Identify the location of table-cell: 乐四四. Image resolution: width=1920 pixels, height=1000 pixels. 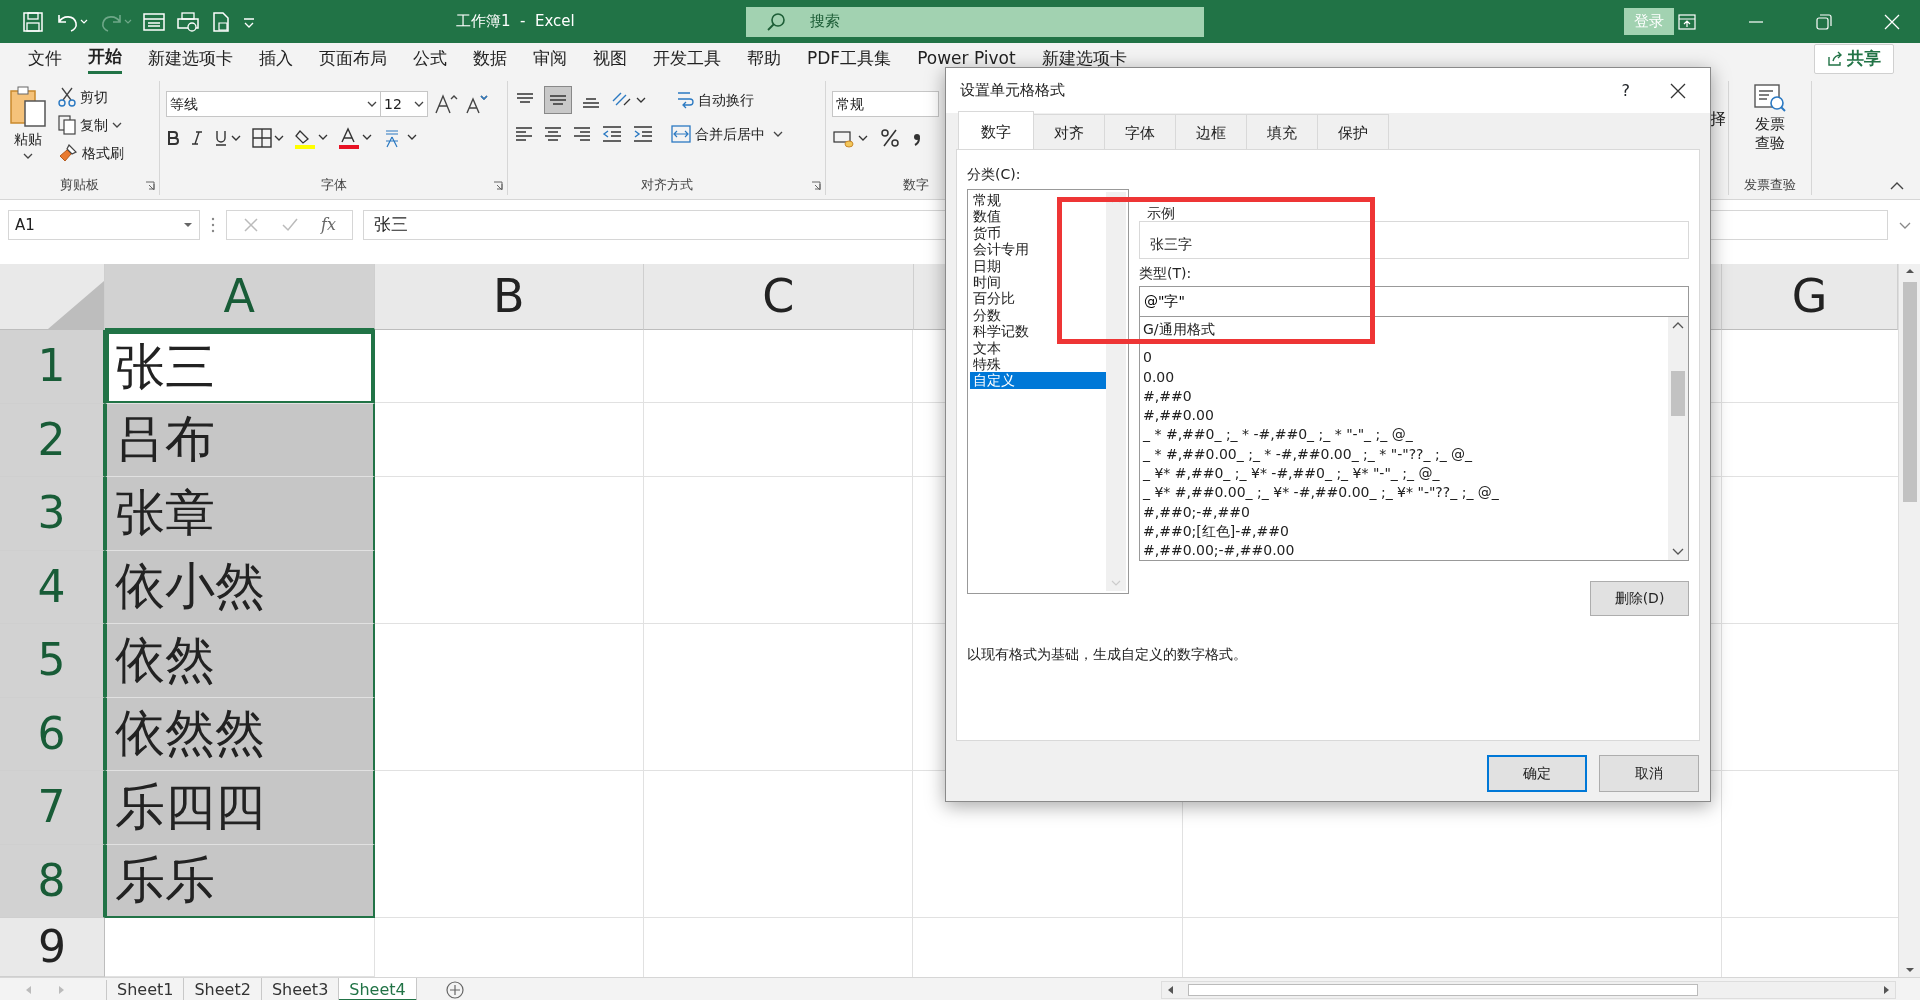
(240, 808).